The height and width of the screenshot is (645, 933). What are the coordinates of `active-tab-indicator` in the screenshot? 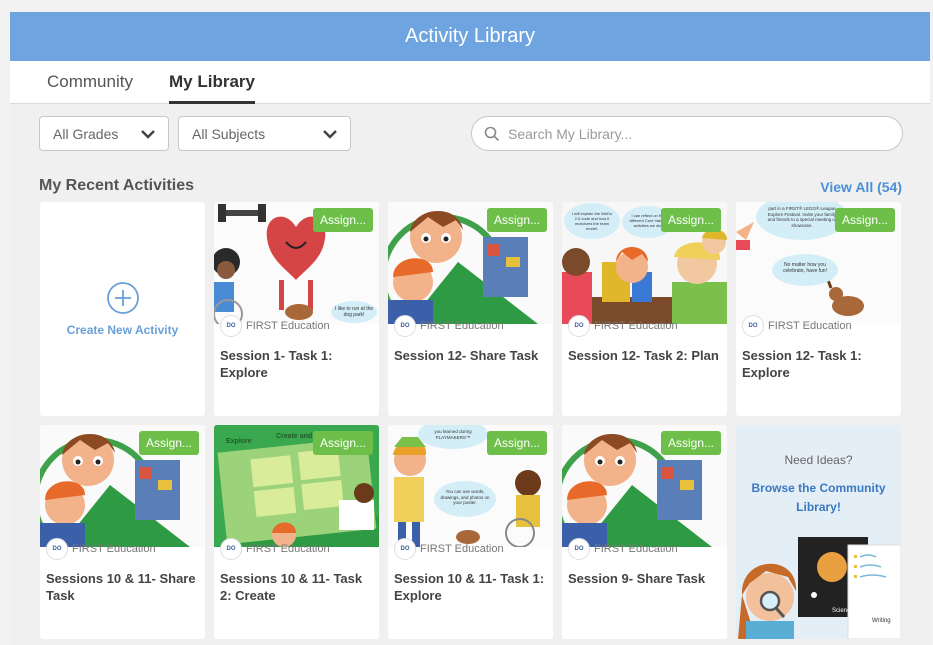 It's located at (212, 102).